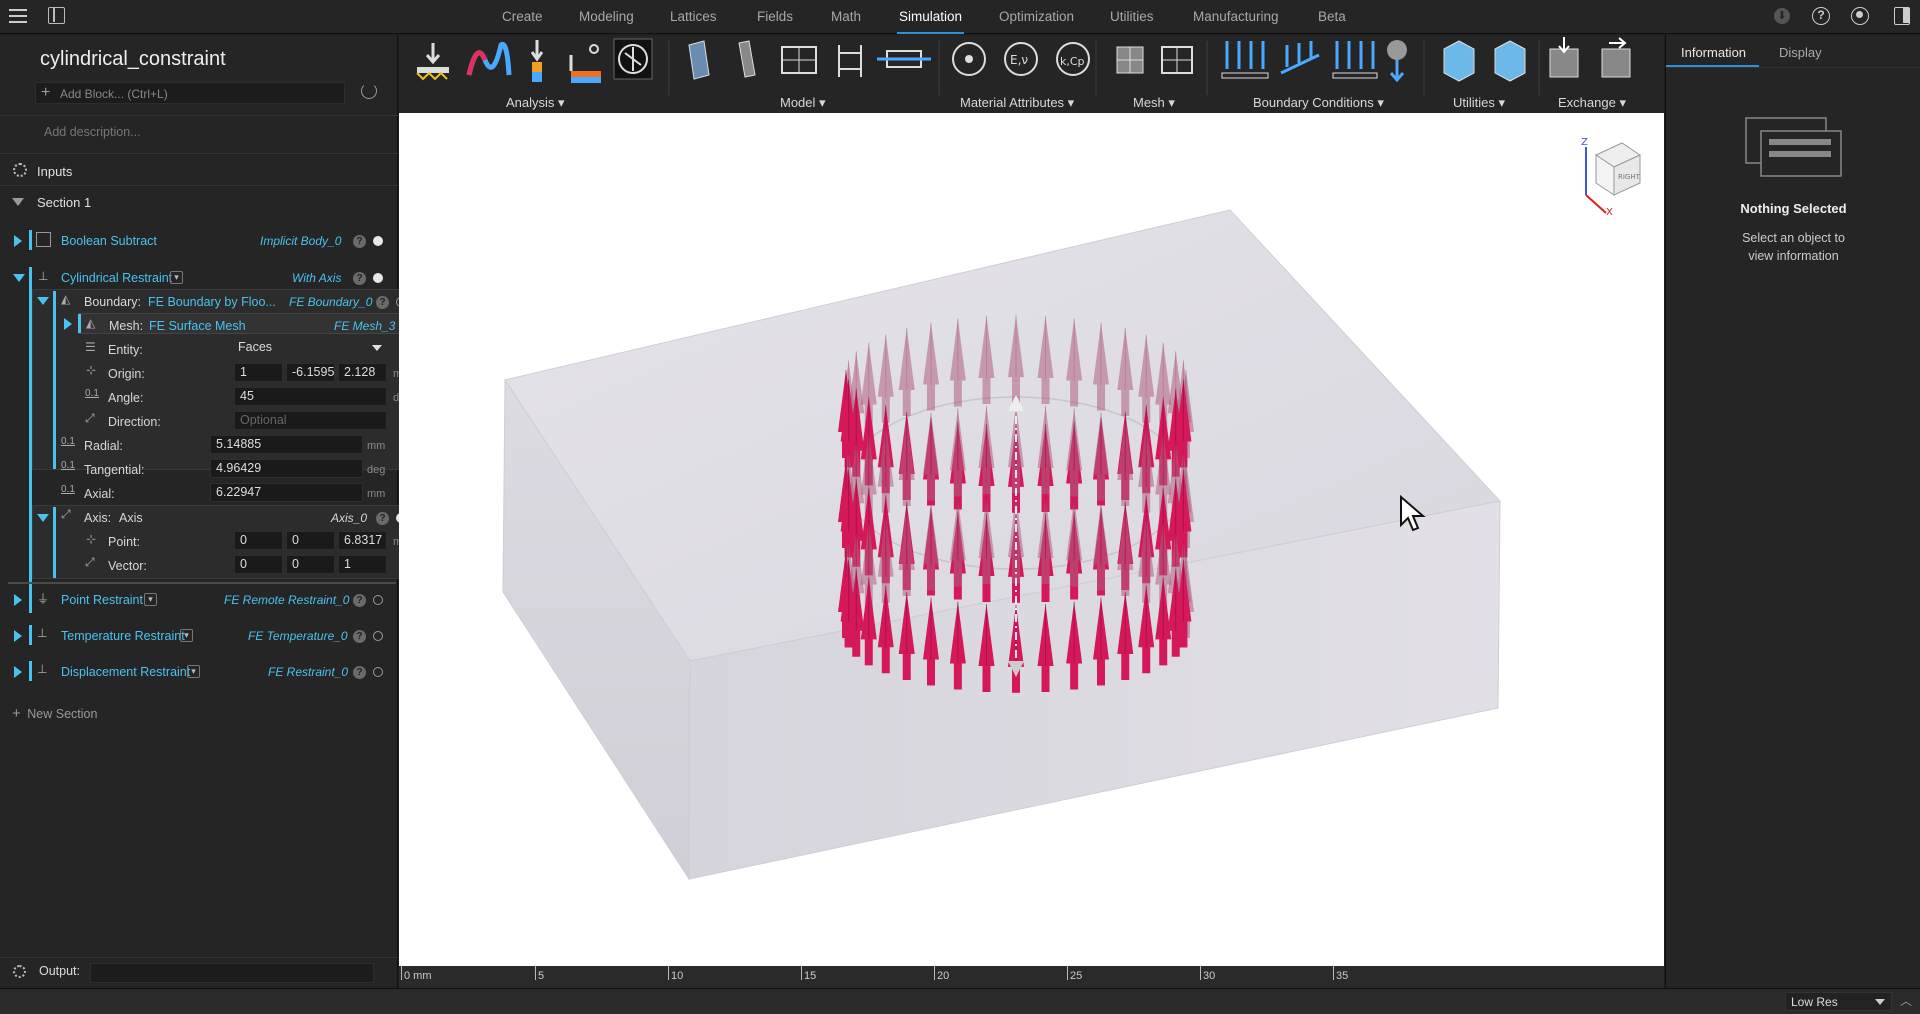  I want to click on elastic-material-icon: E,ν, so click(1021, 59).